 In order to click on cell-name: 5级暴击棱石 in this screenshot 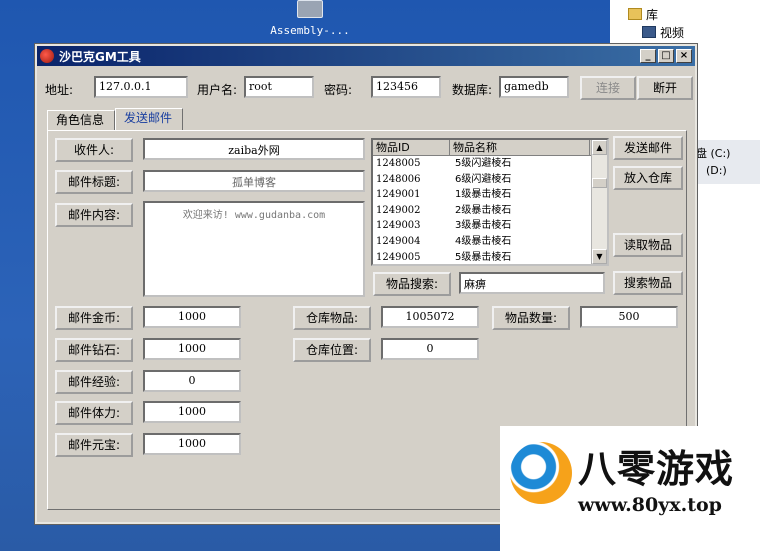, I will do `click(483, 257)`.